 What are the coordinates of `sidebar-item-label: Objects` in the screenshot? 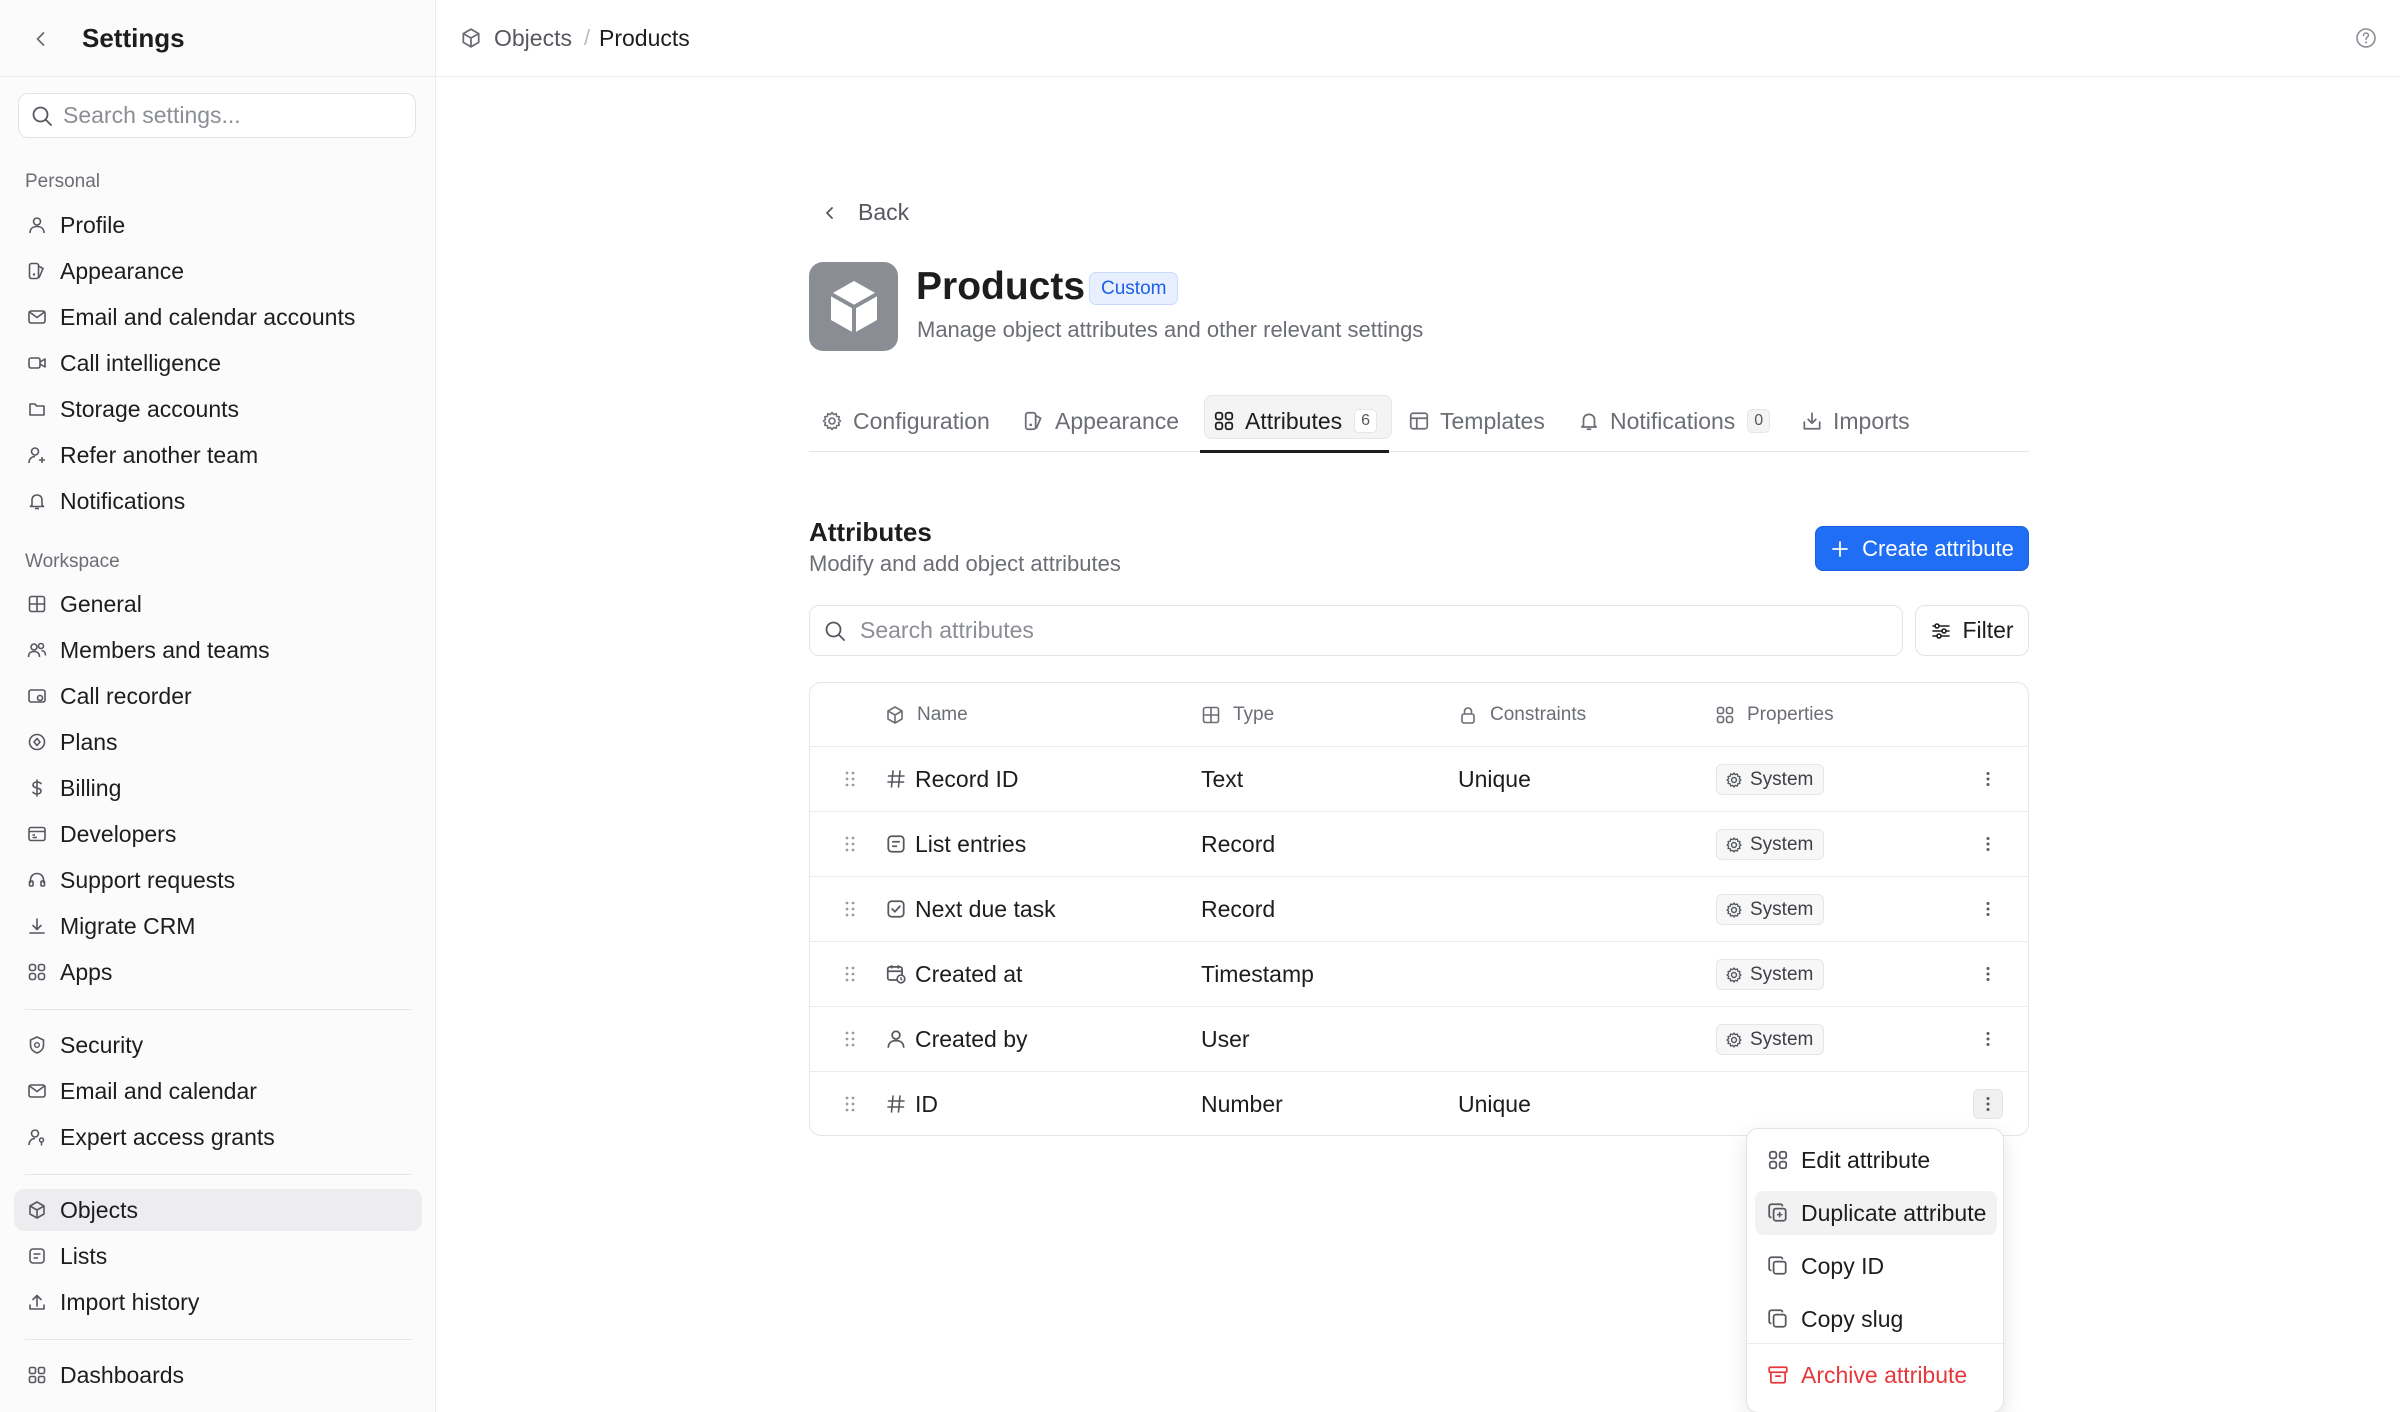 It's located at (99, 1209).